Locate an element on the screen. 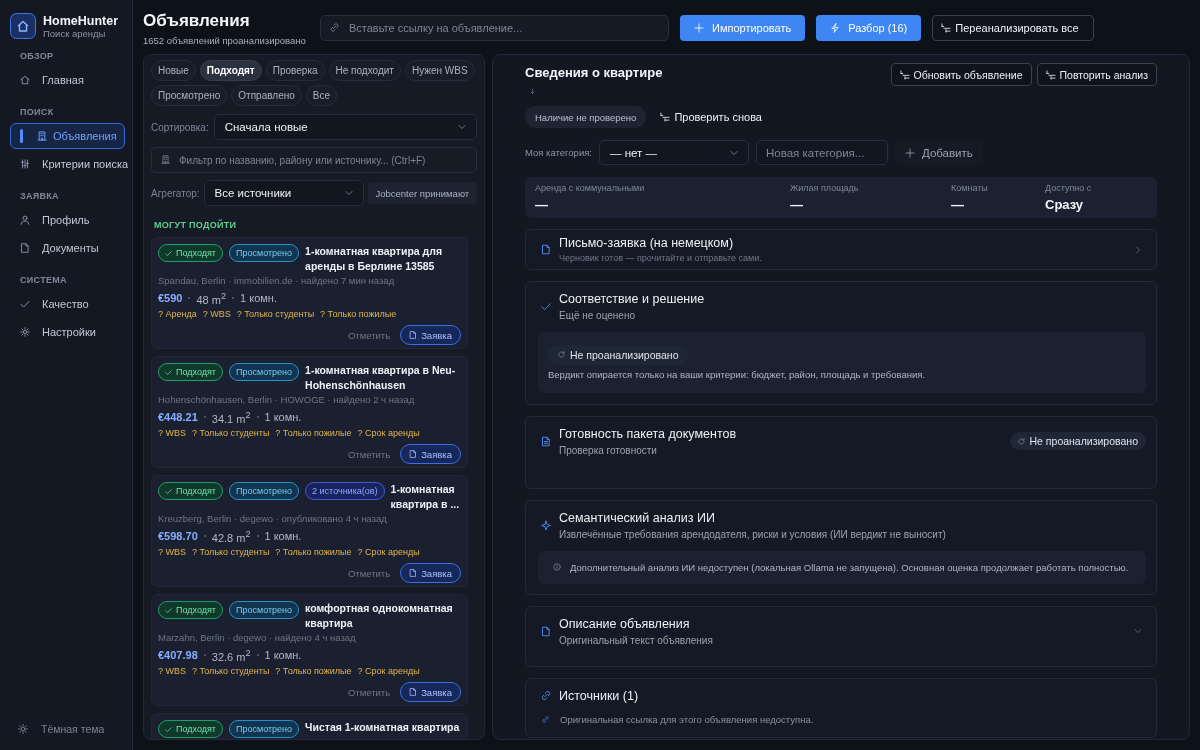 The height and width of the screenshot is (750, 1200). listing-price: €598.70 is located at coordinates (178, 536).